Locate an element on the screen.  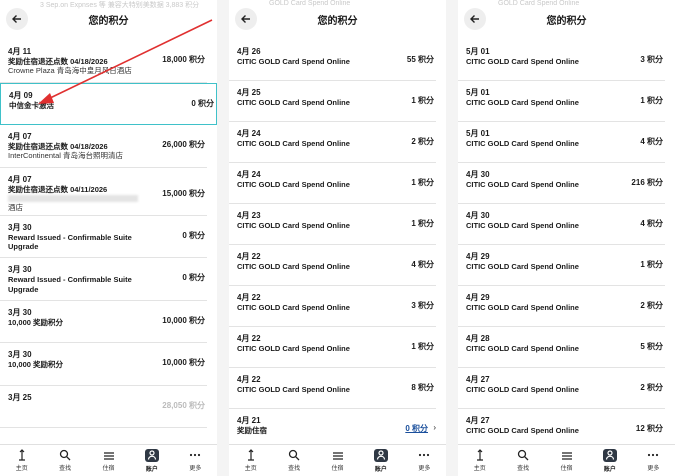
list-item: 4月 07 奖励住宿退还点数 04/11/2026 酒店 15,000 积分 is located at coordinates (103, 192).